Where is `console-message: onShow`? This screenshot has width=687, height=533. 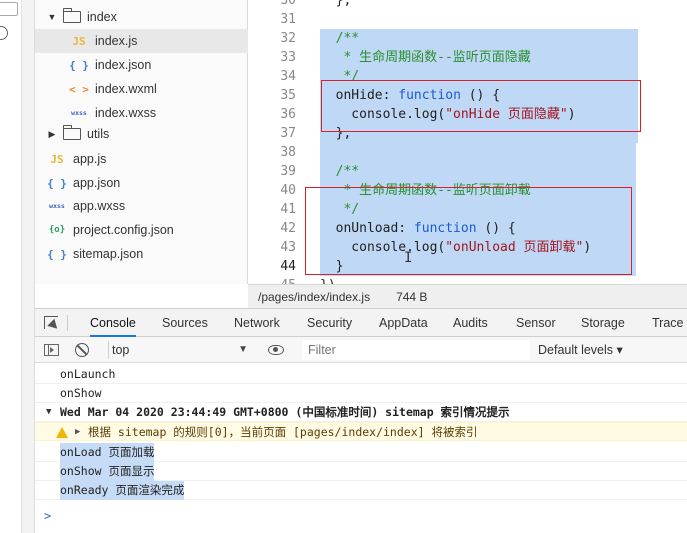 console-message: onShow is located at coordinates (361, 393).